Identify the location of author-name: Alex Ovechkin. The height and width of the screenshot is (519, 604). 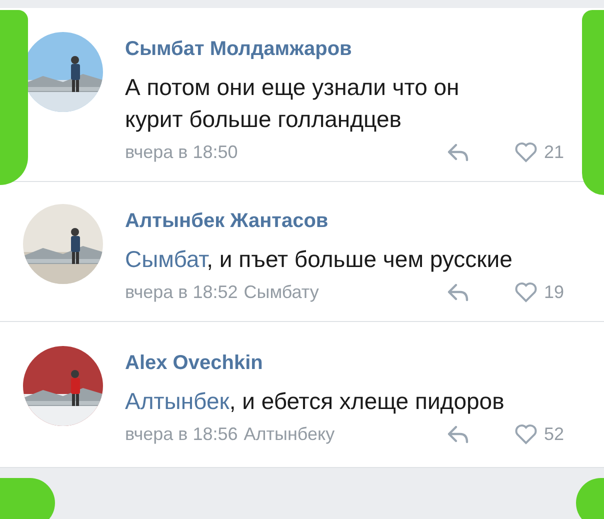
(354, 363).